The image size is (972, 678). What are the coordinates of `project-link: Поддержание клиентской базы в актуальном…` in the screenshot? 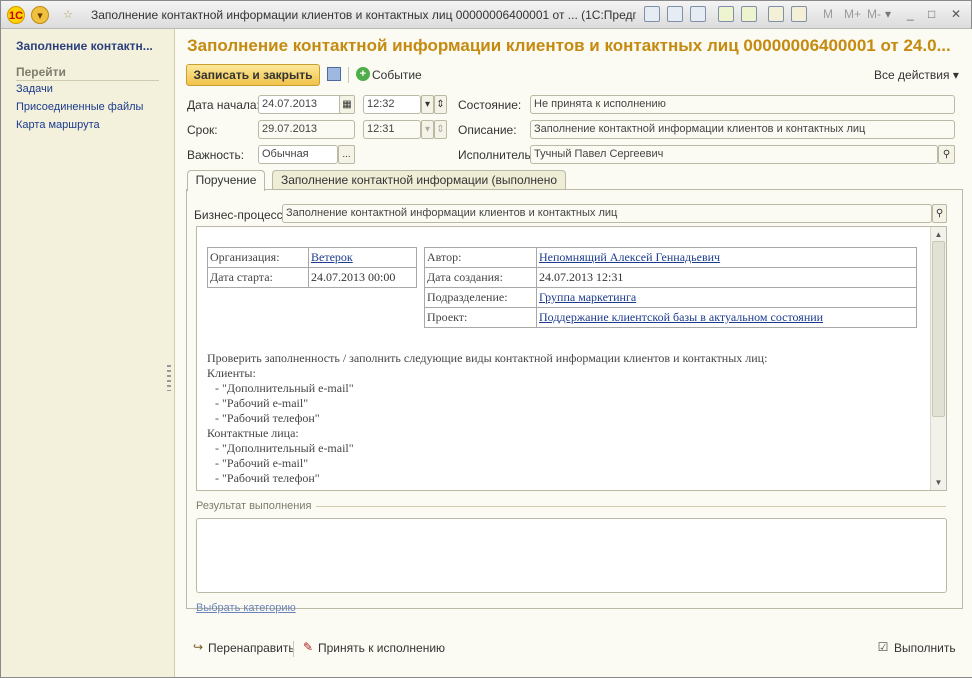 It's located at (681, 317).